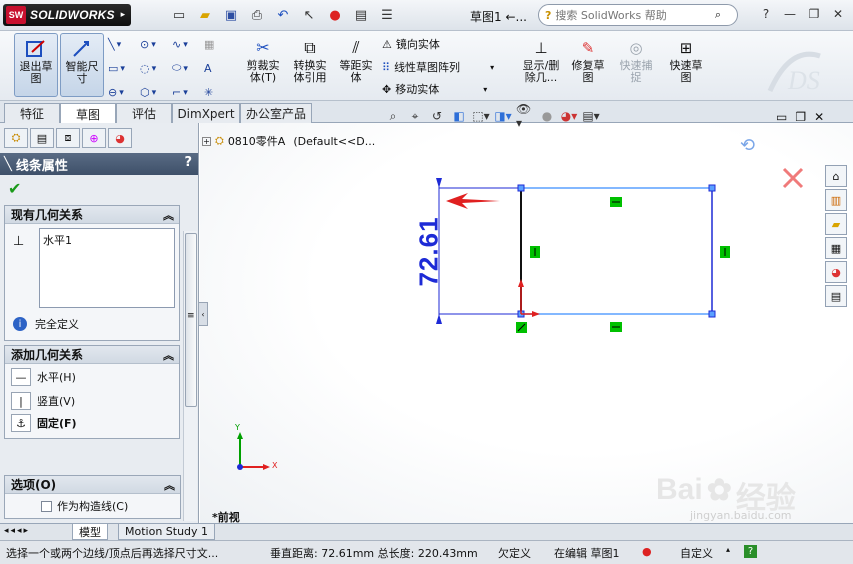  I want to click on cancel-x-icon, so click(793, 178).